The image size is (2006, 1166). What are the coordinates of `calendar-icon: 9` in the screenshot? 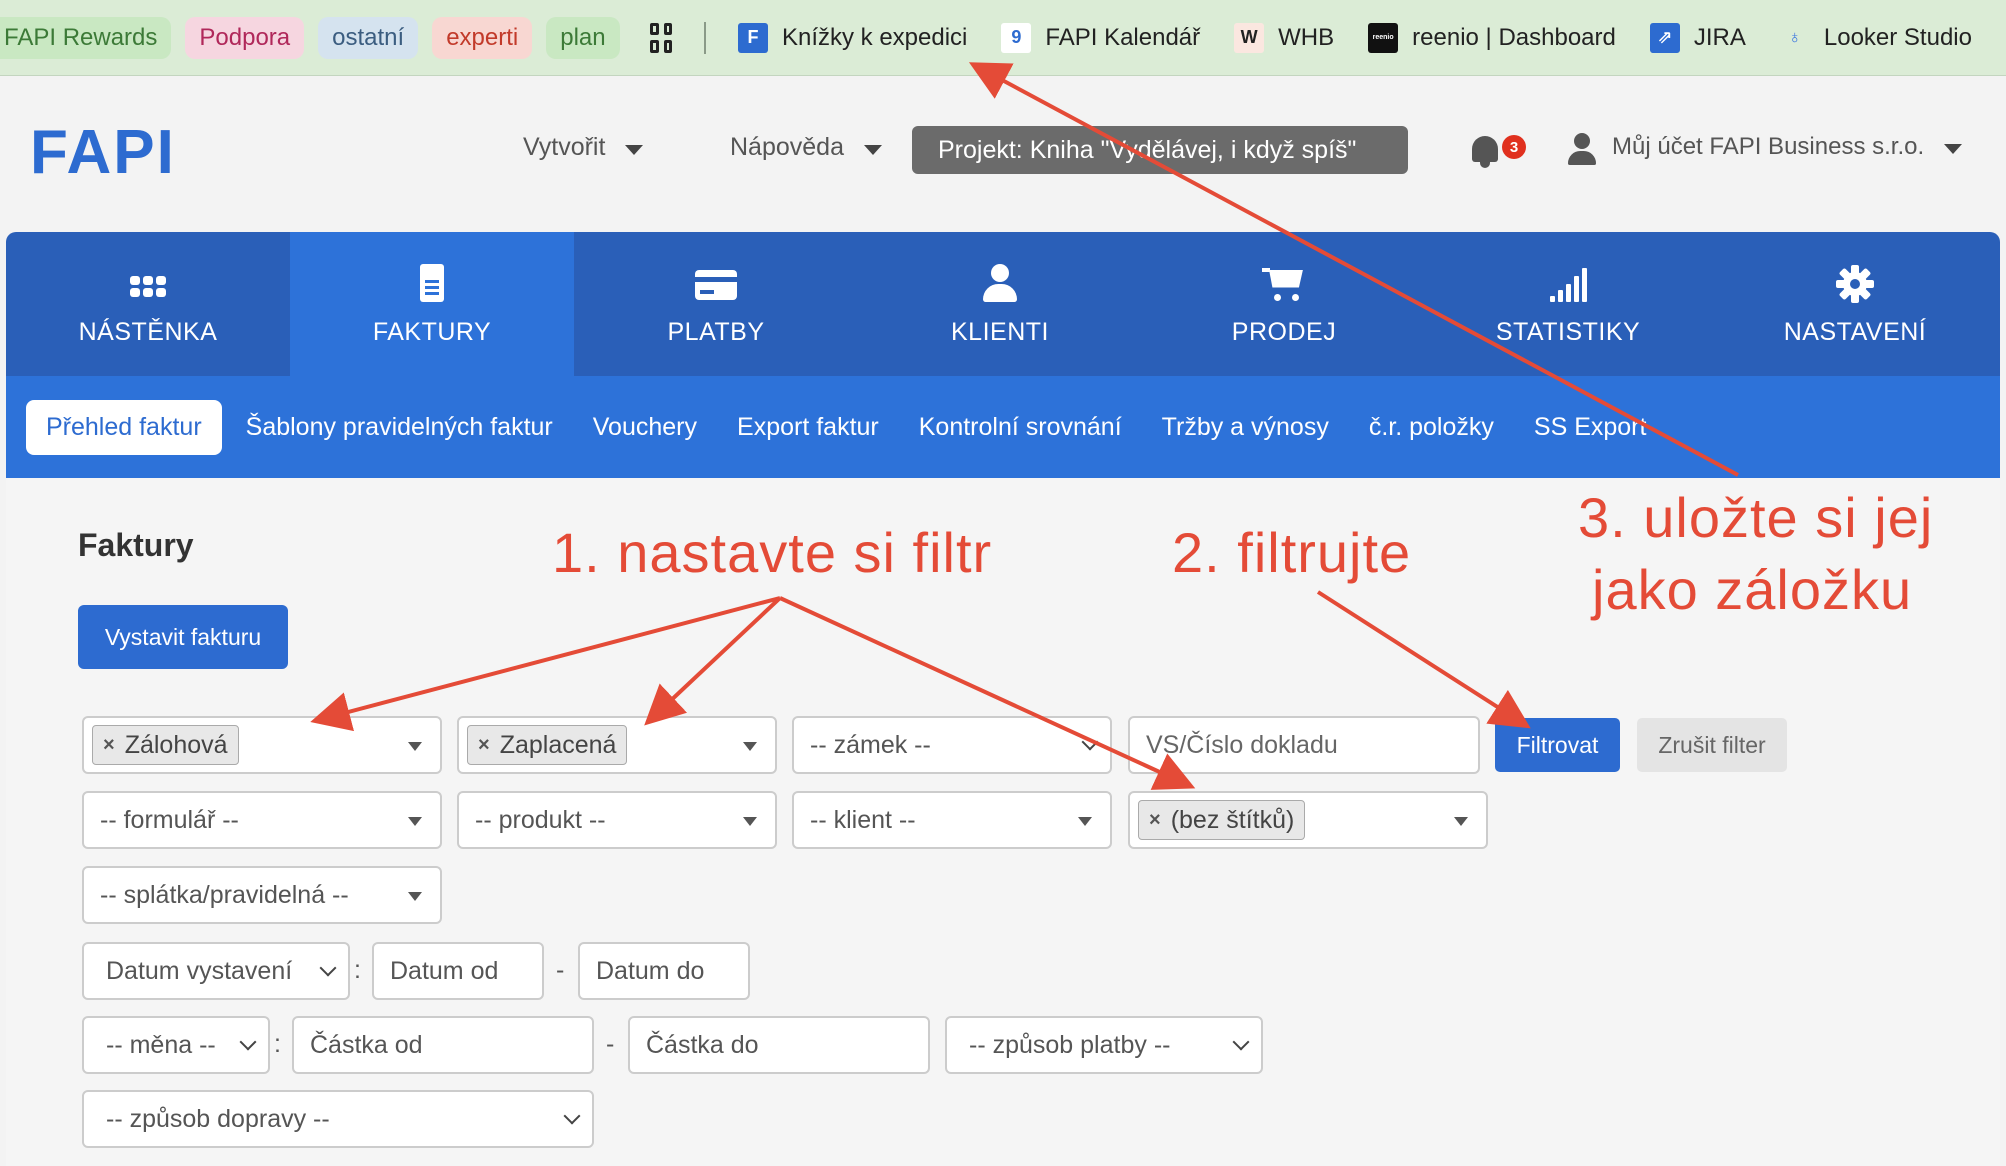 It's located at (1016, 37).